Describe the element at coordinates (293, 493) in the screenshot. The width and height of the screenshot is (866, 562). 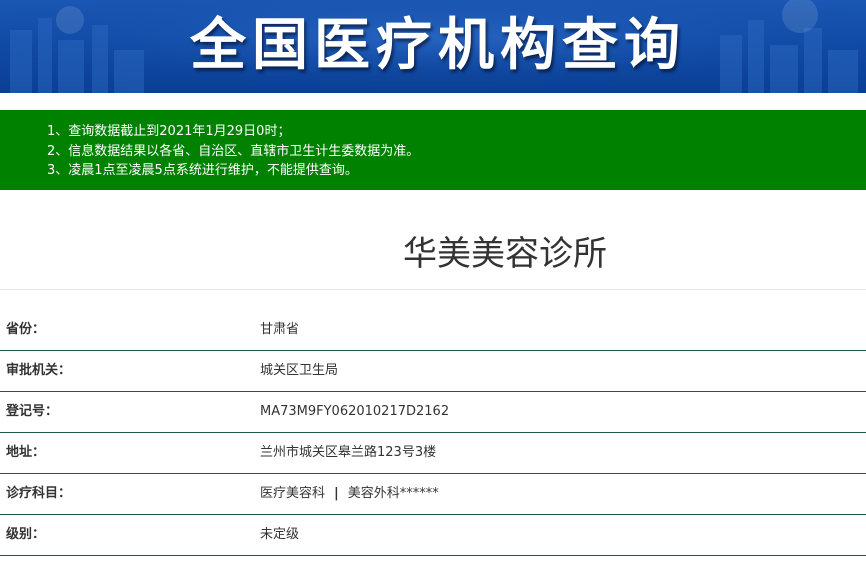
I see `department-item: 医疗美容科` at that location.